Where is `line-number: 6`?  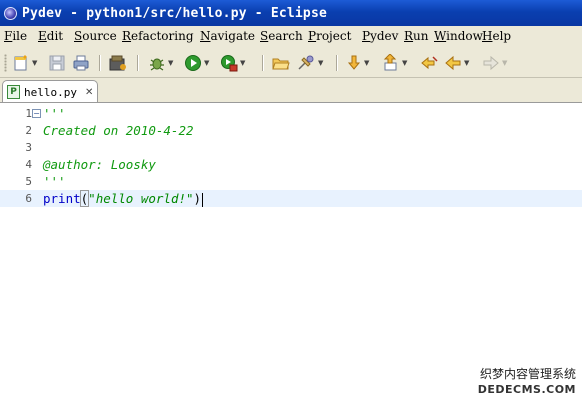 line-number: 6 is located at coordinates (28, 198).